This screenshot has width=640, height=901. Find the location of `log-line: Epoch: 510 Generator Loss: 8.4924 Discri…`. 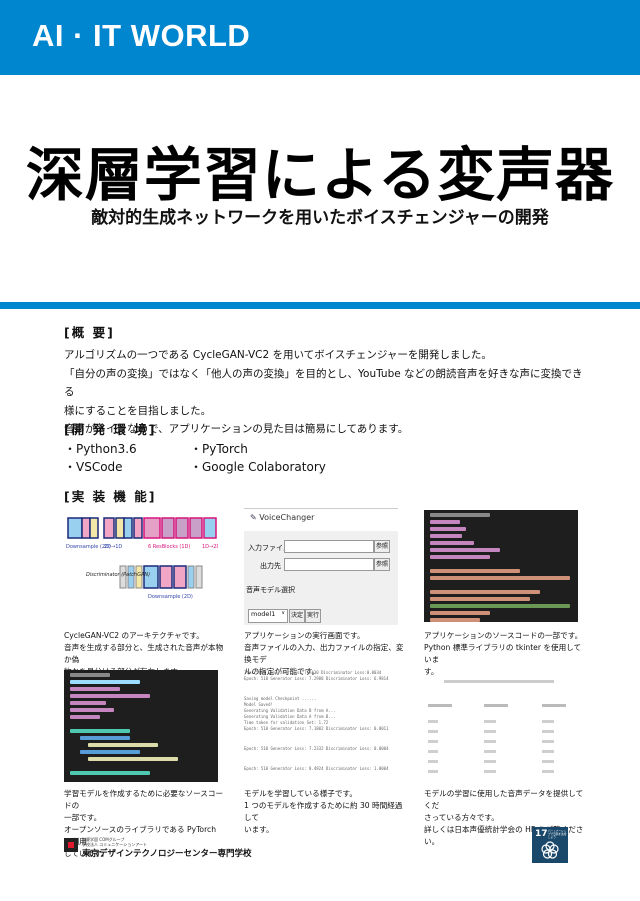

log-line: Epoch: 510 Generator Loss: 8.4924 Discri… is located at coordinates (316, 768).